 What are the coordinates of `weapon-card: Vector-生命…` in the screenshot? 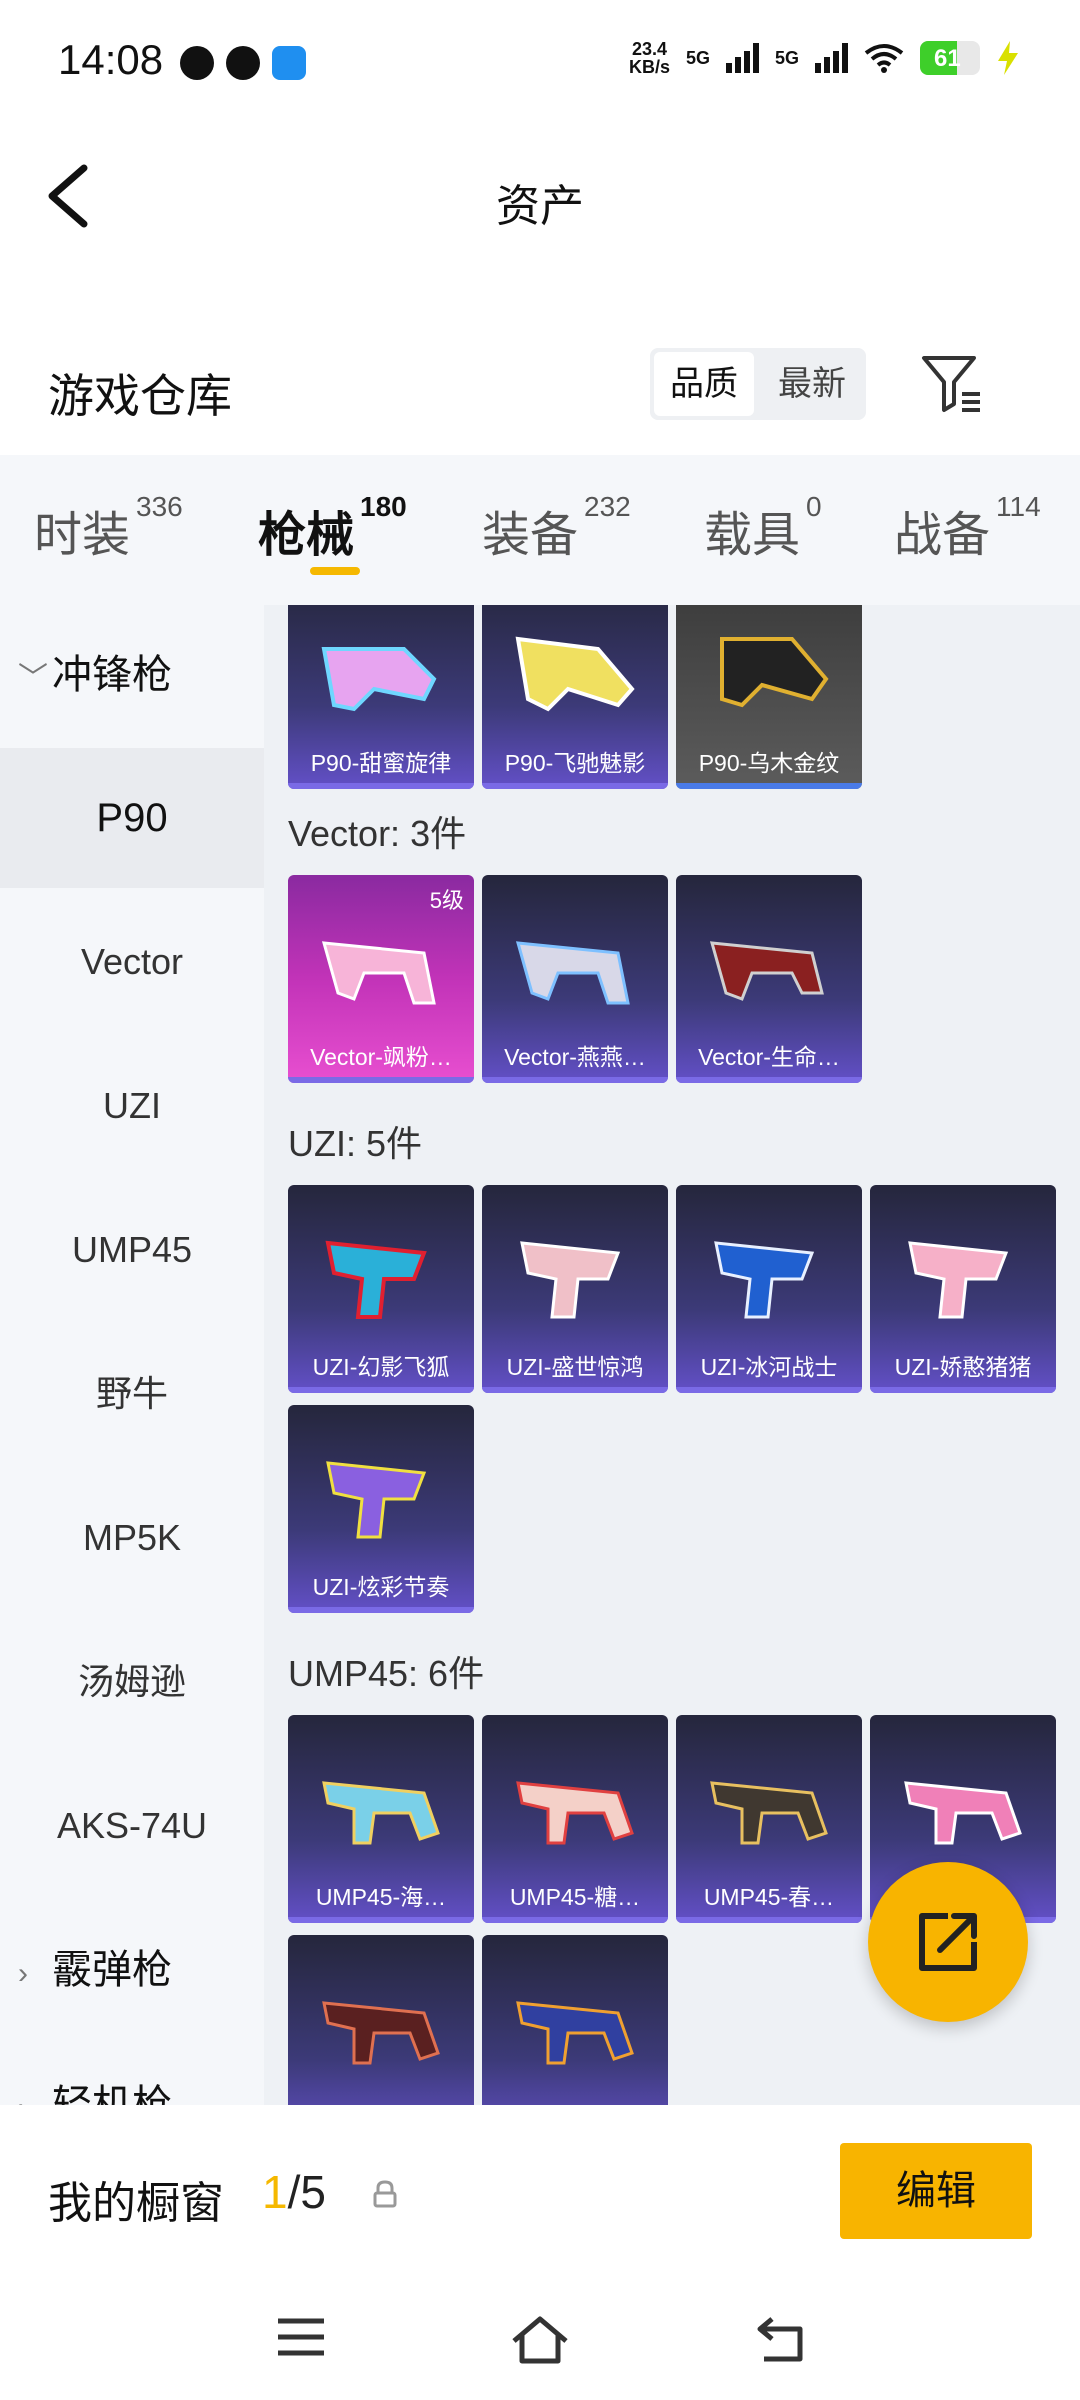 It's located at (769, 979).